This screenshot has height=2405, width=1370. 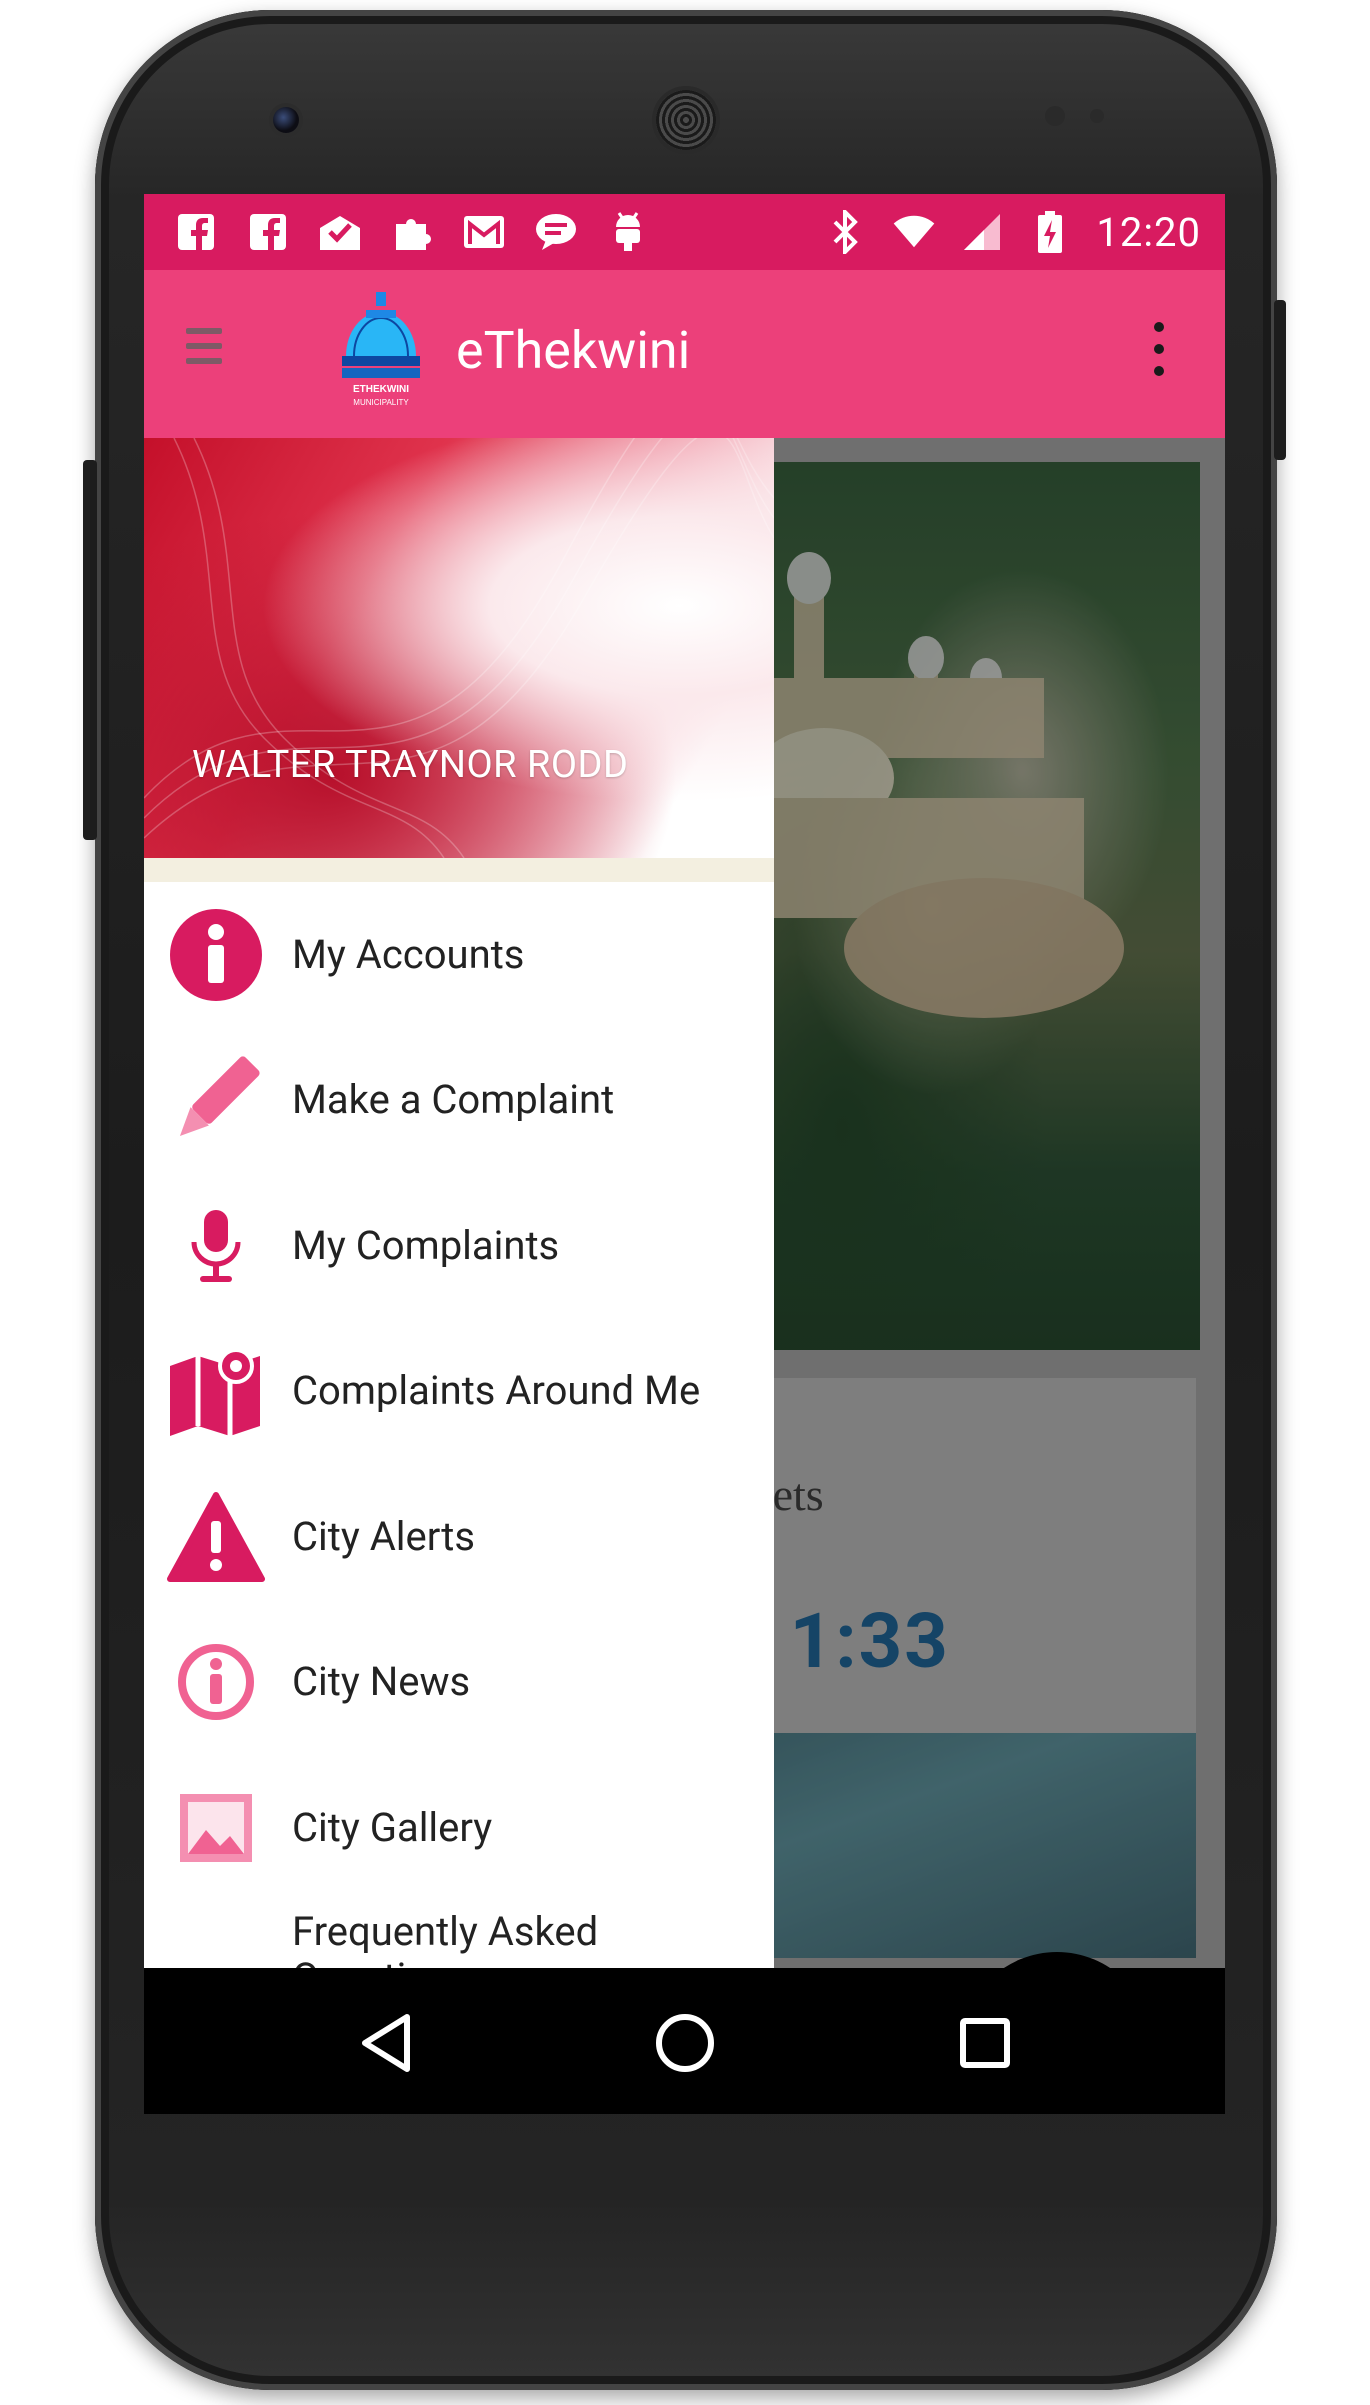 I want to click on front-camera, so click(x=286, y=120).